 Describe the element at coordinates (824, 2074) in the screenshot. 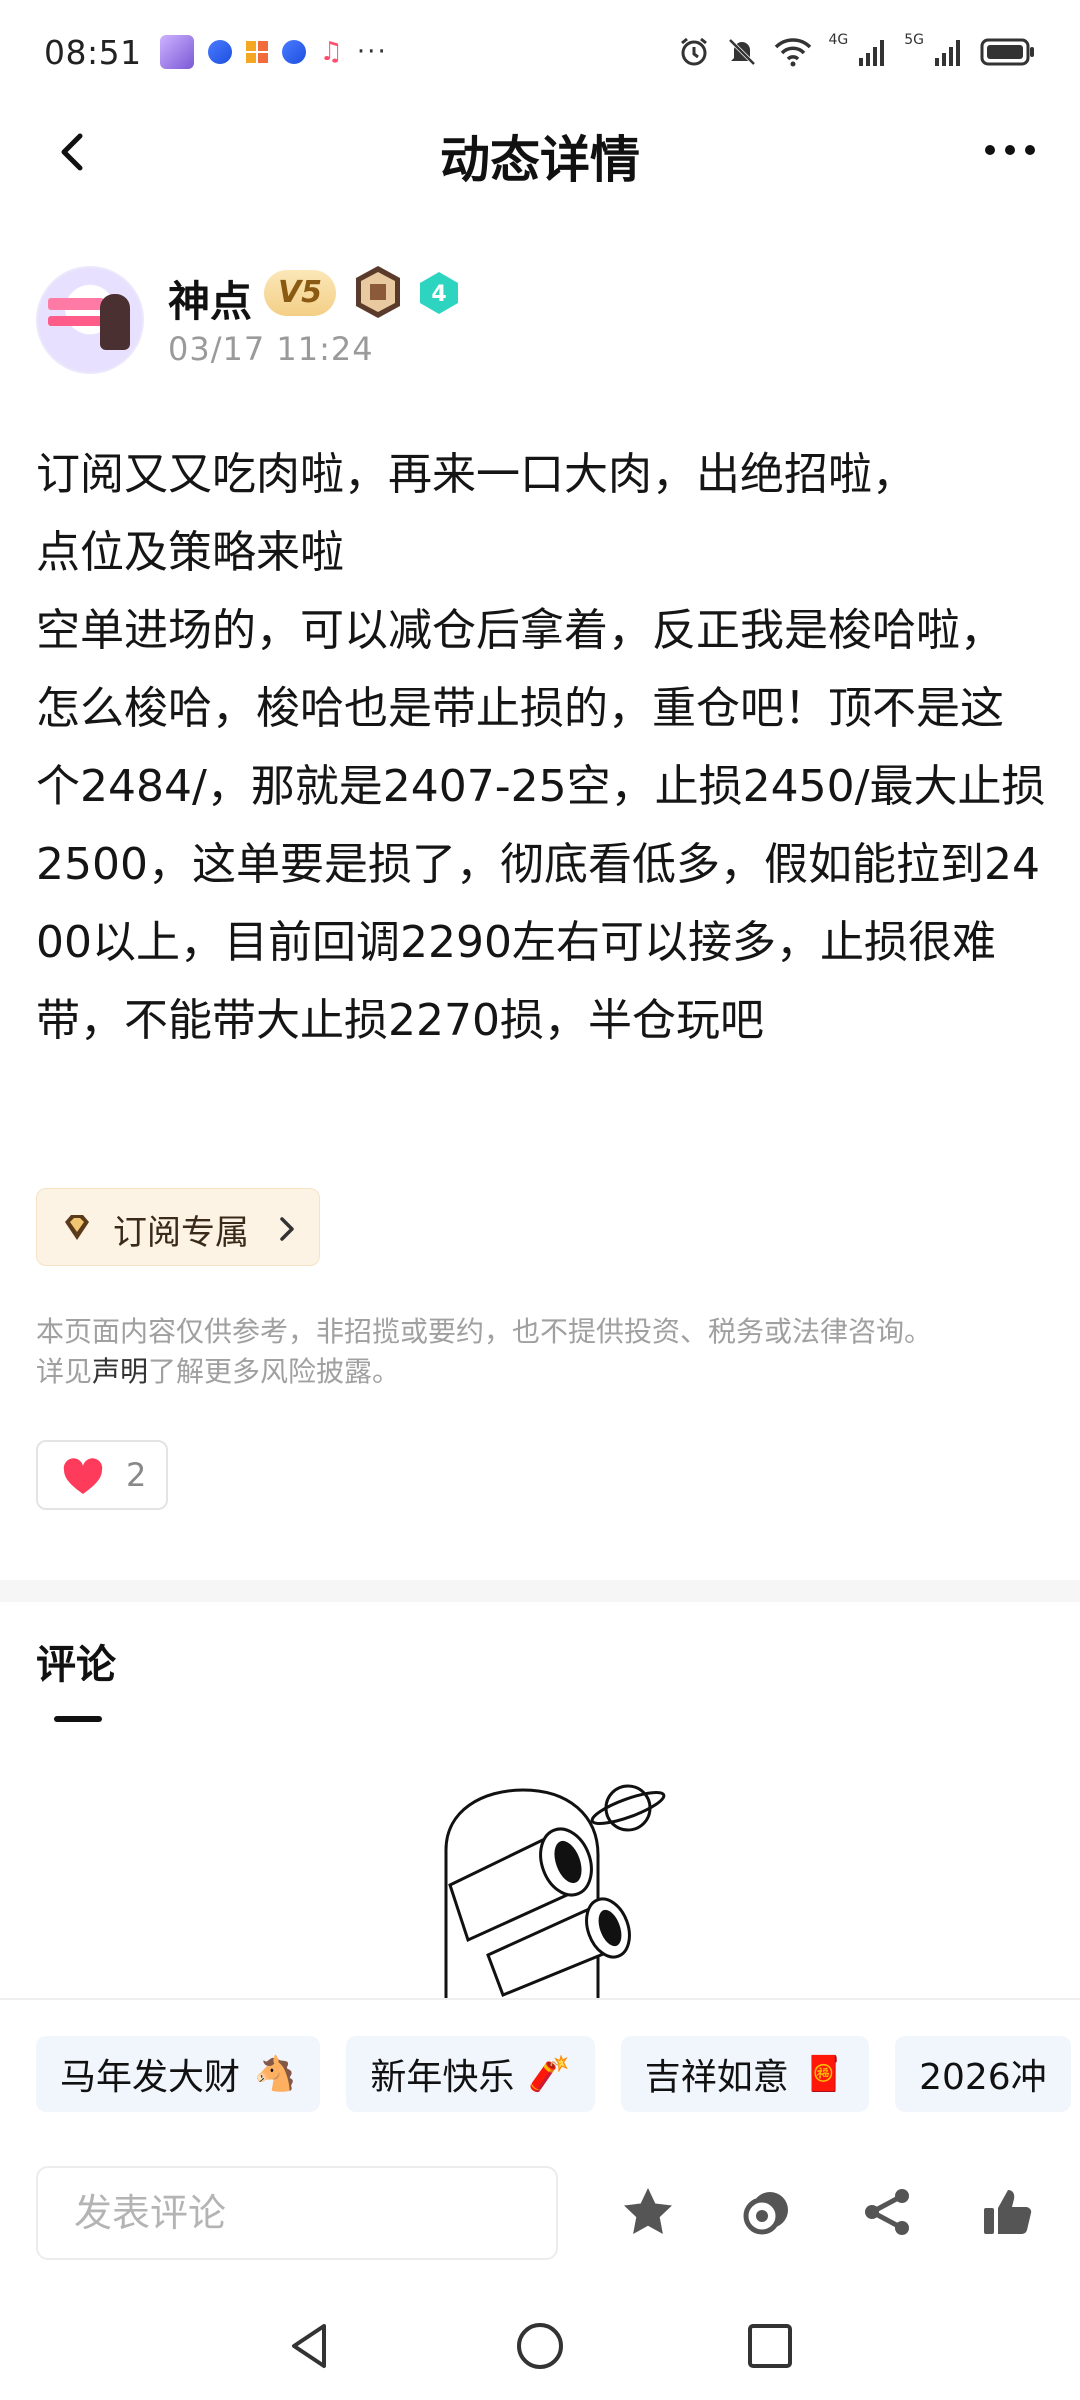

I see `red-envelope-emoji-icon: 🧧` at that location.